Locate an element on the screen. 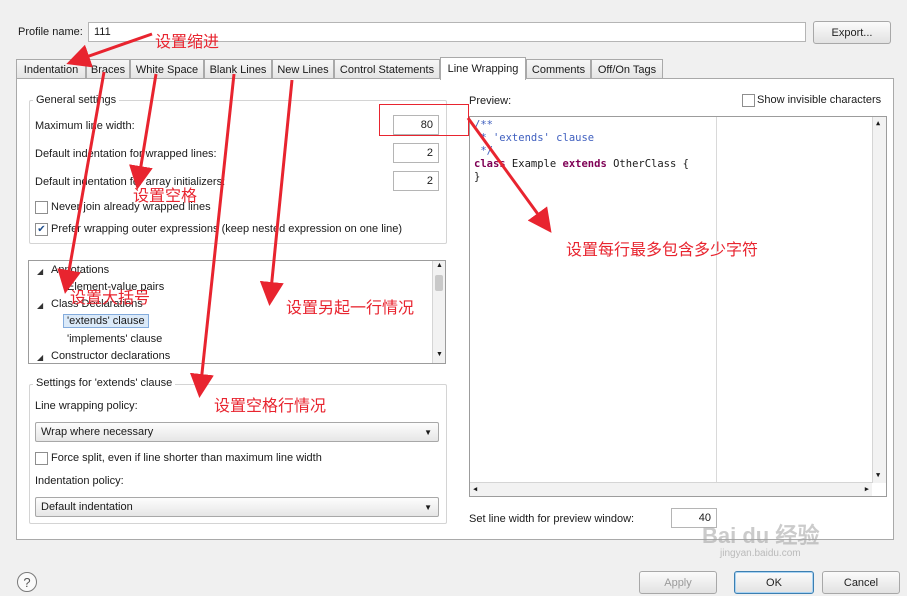  force-split-checkbox is located at coordinates (41, 458).